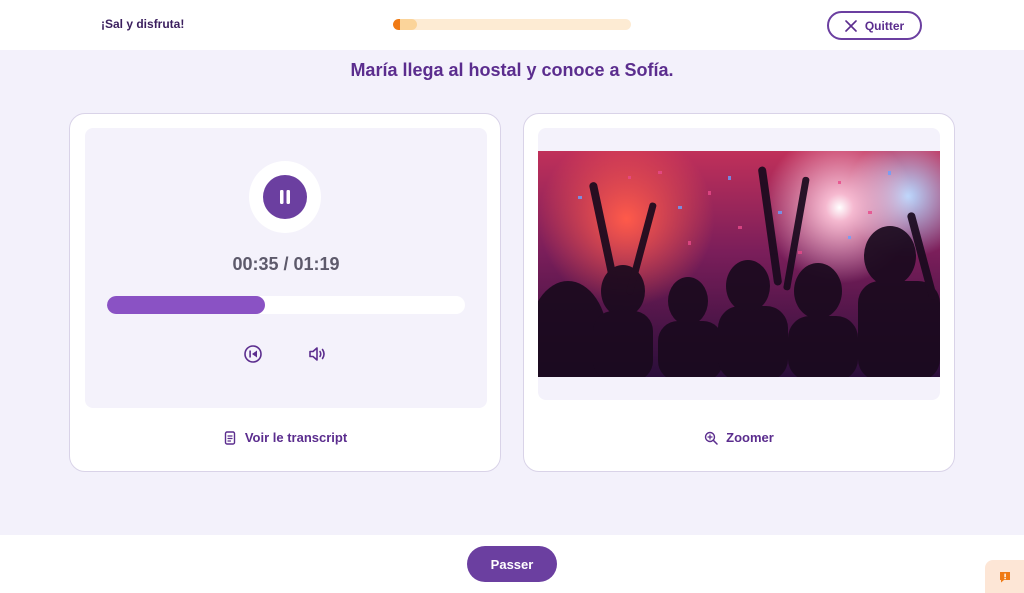  I want to click on bottom-bar: Passer, so click(512, 564).